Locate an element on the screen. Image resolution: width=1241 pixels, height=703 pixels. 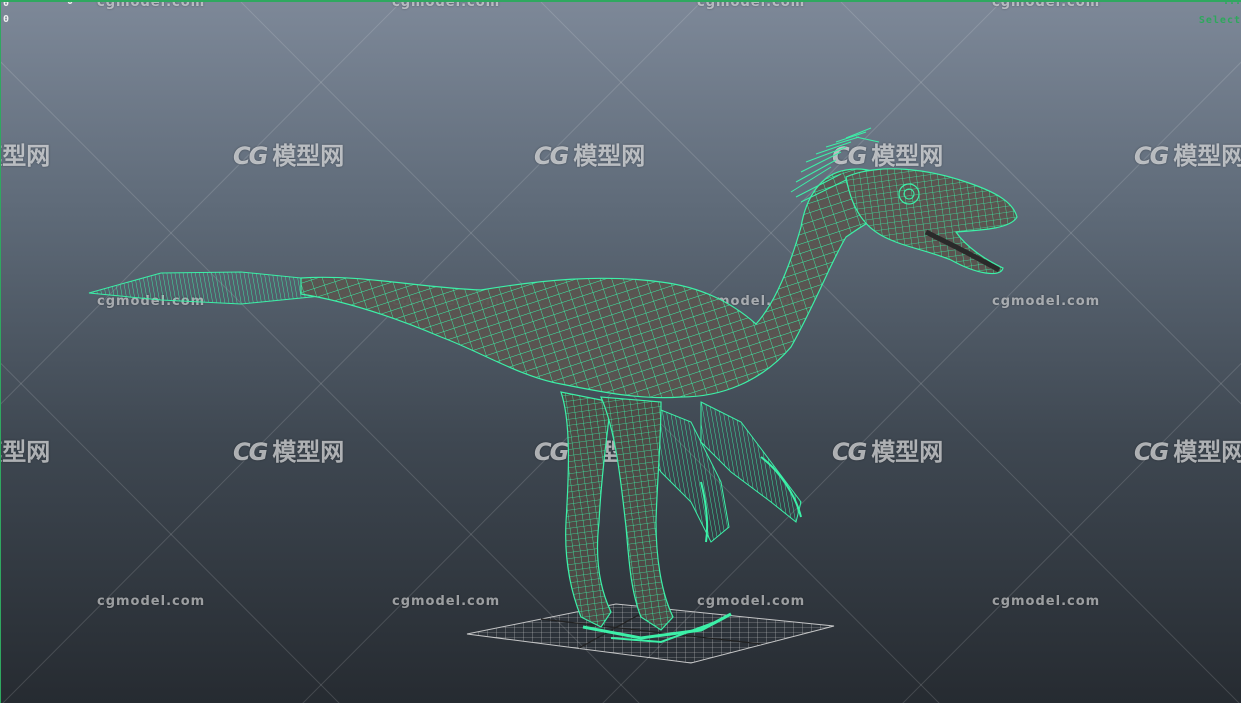
arm-feathers is located at coordinates (721, 472).